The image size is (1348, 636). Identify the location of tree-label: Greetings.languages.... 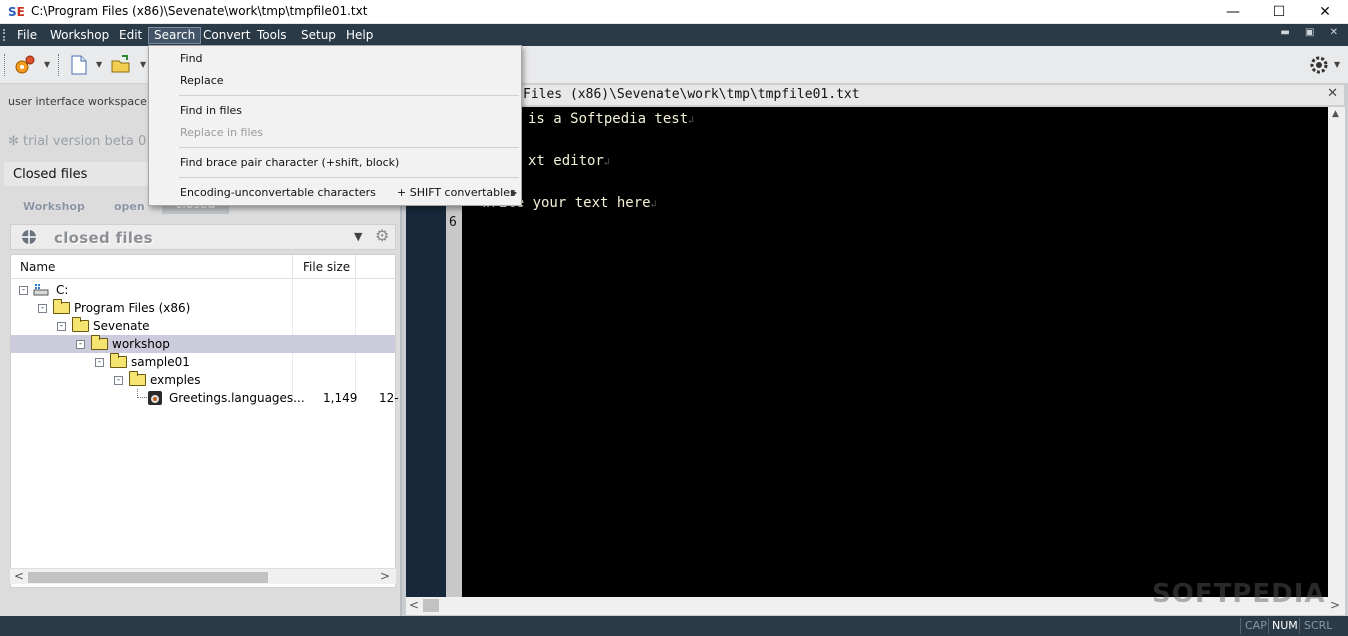
(237, 398).